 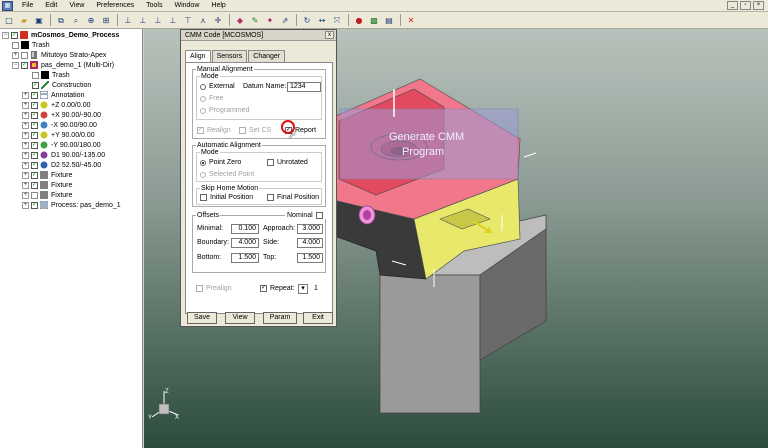 What do you see at coordinates (240, 20) in the screenshot?
I see `fixture-icon: ◆` at bounding box center [240, 20].